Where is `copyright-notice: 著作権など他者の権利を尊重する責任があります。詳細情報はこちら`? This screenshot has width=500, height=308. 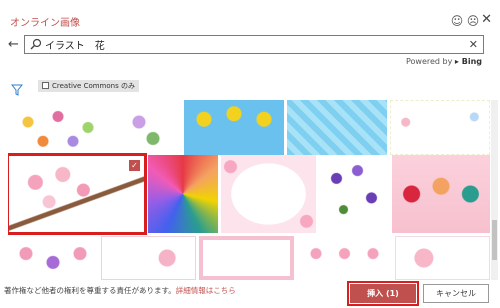
copyright-notice: 著作権など他者の権利を尊重する責任があります。詳細情報はこちら is located at coordinates (120, 290).